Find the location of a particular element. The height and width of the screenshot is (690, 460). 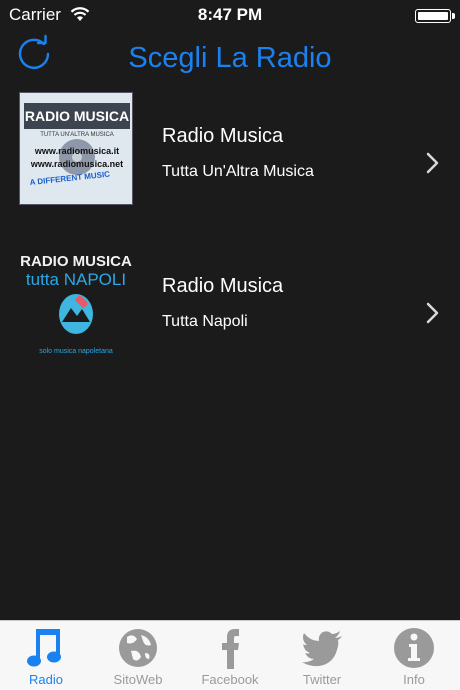

globe-icon is located at coordinates (138, 648).